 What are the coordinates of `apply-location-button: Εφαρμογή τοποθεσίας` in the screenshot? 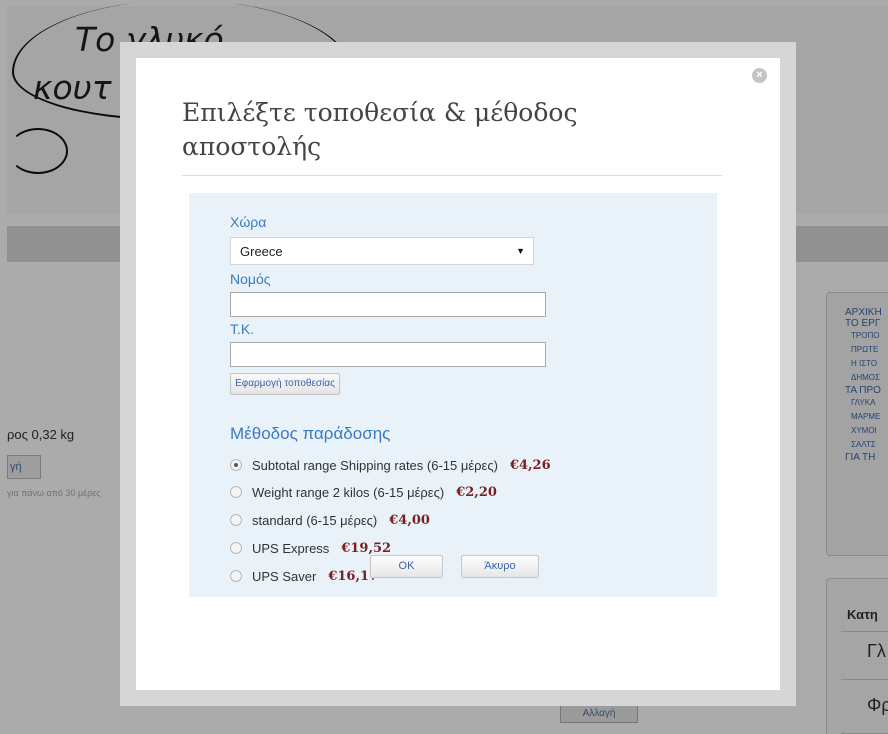 It's located at (285, 384).